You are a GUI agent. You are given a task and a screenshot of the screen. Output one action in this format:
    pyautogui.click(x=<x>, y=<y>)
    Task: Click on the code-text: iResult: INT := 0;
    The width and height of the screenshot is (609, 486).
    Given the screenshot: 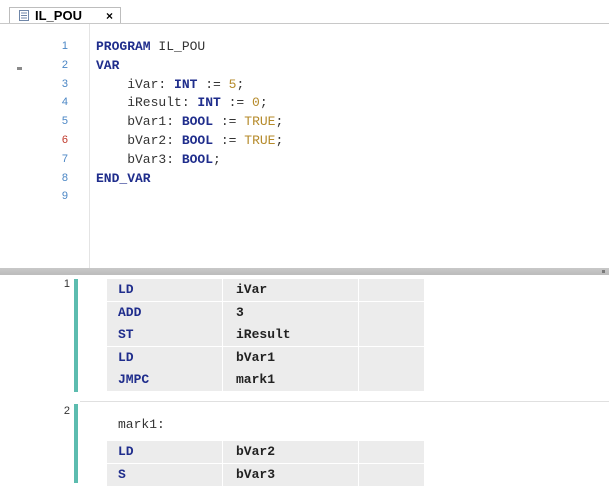 What is the action you would take?
    pyautogui.click(x=182, y=102)
    